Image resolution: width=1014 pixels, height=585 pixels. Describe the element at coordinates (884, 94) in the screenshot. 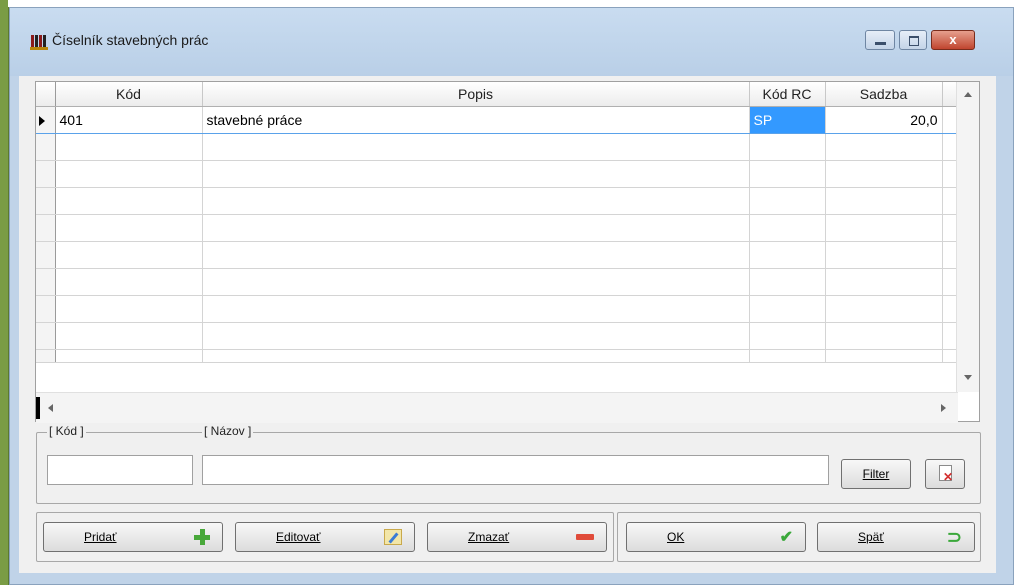

I see `column-header-sadzba: Sadzba` at that location.